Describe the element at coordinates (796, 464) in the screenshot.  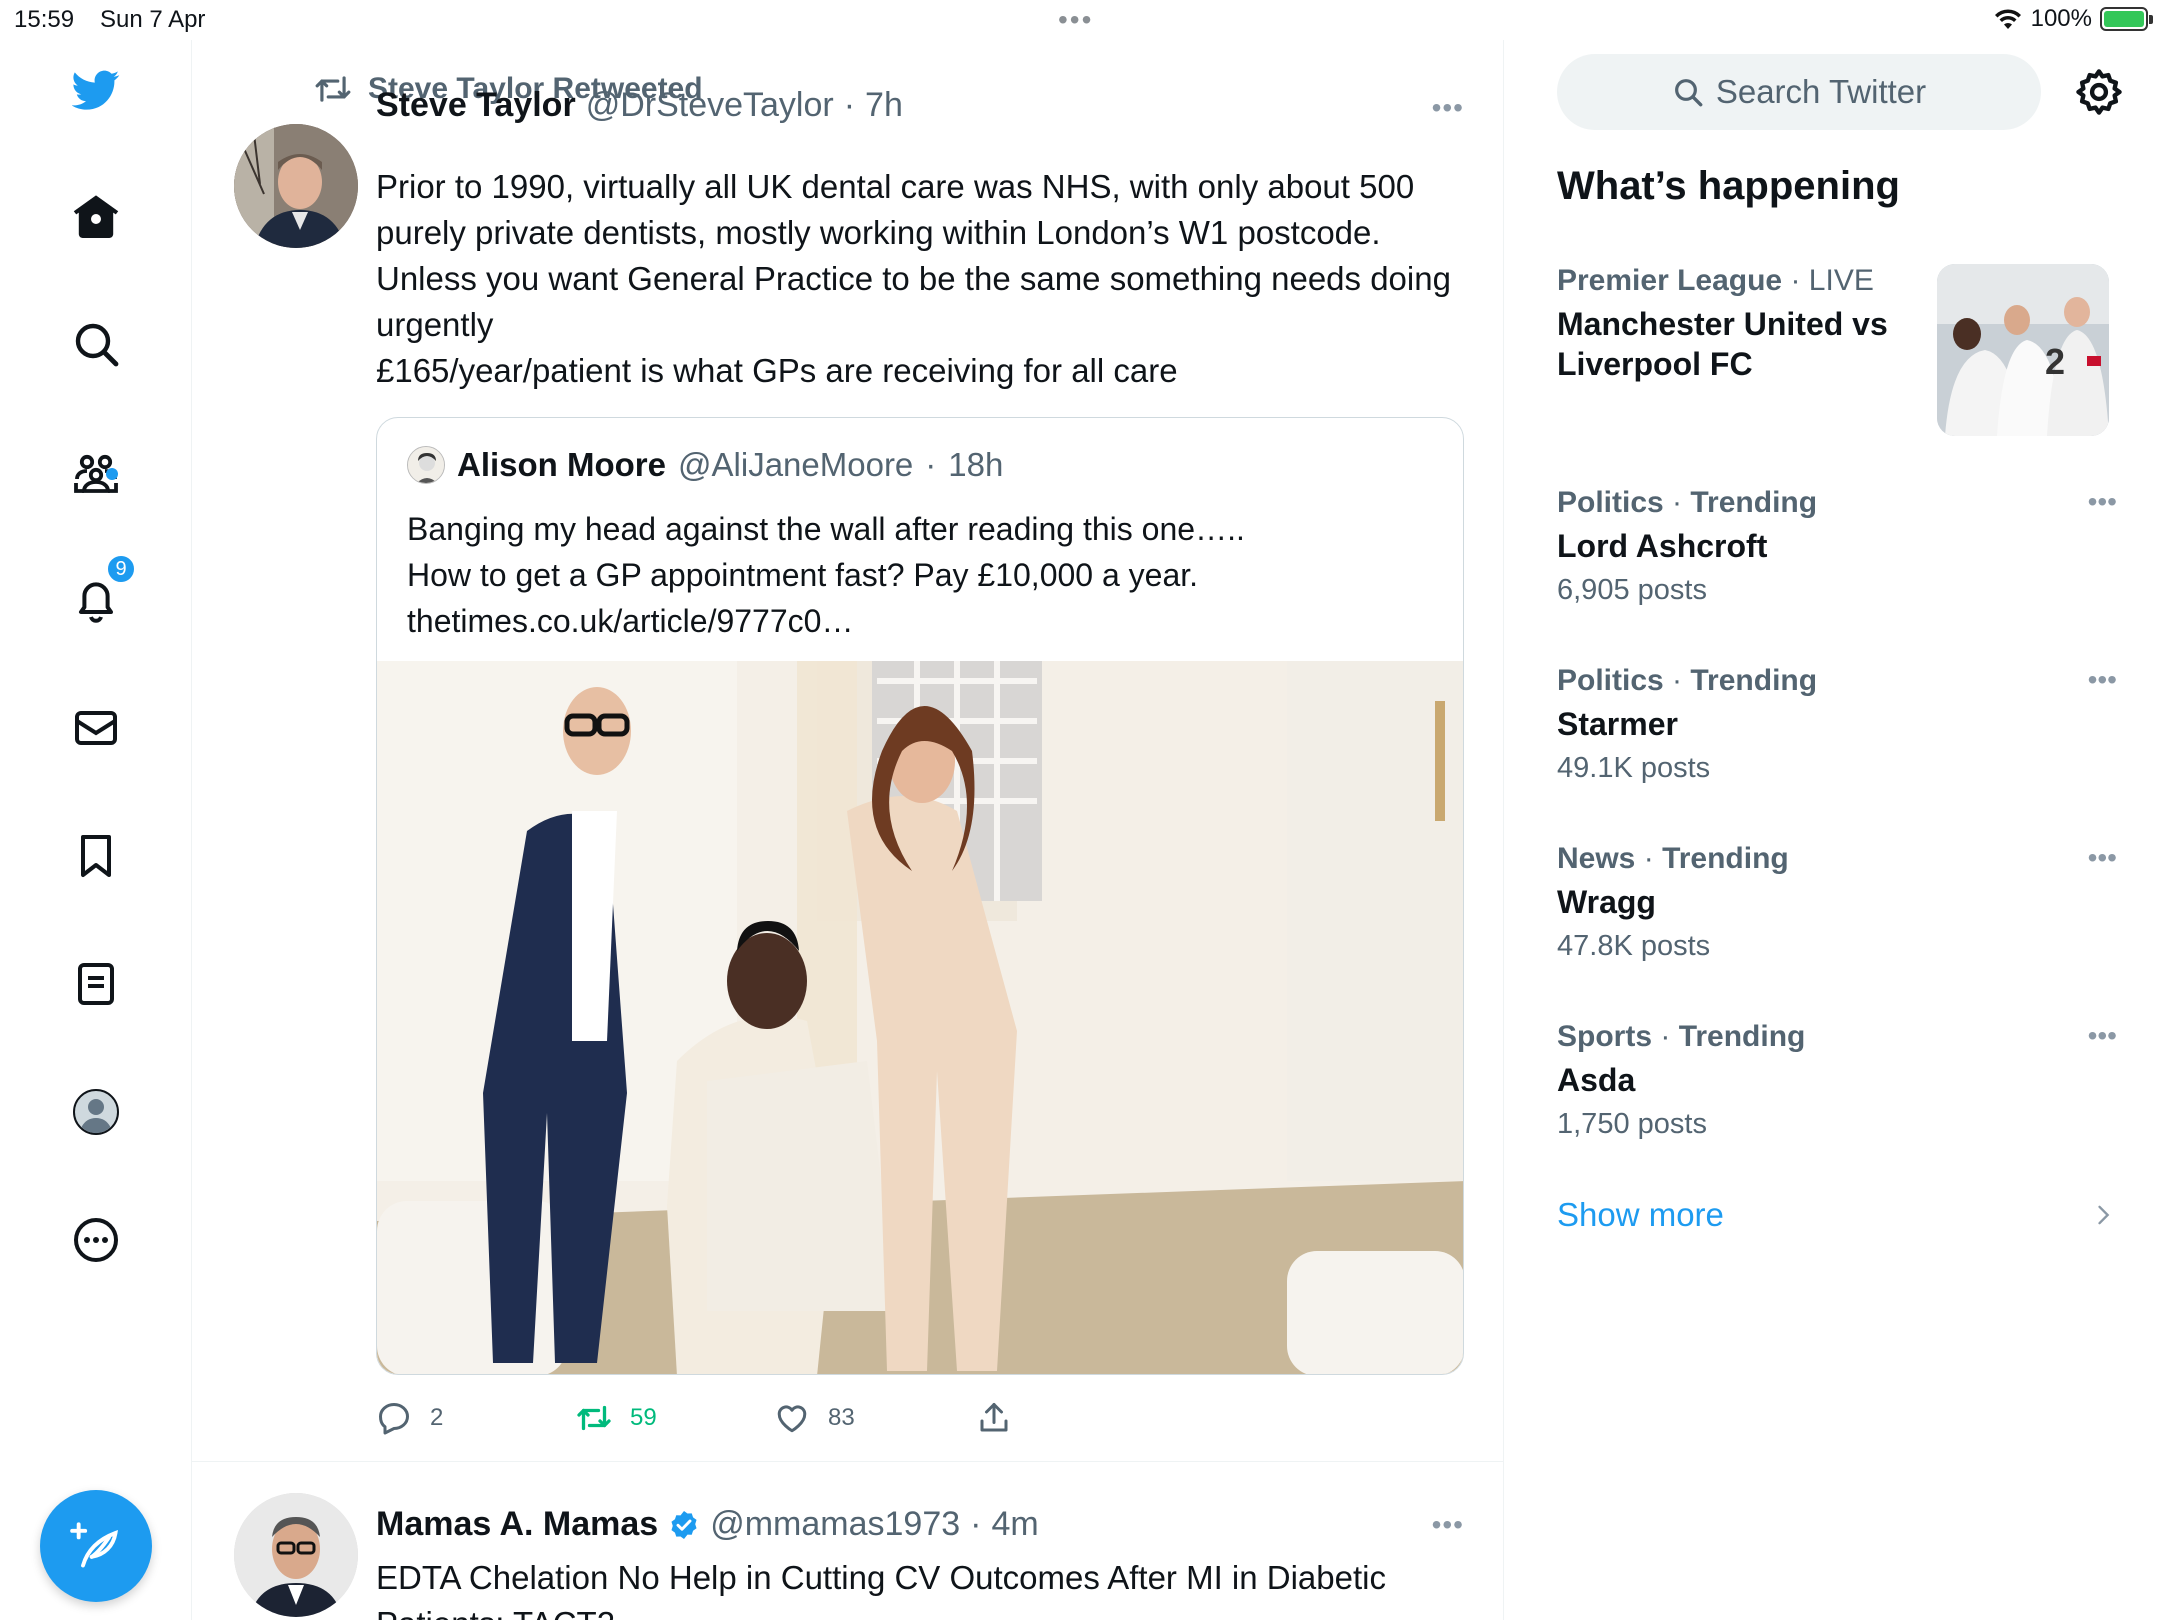
I see `quoted-author-handle: @AliJaneMoore` at that location.